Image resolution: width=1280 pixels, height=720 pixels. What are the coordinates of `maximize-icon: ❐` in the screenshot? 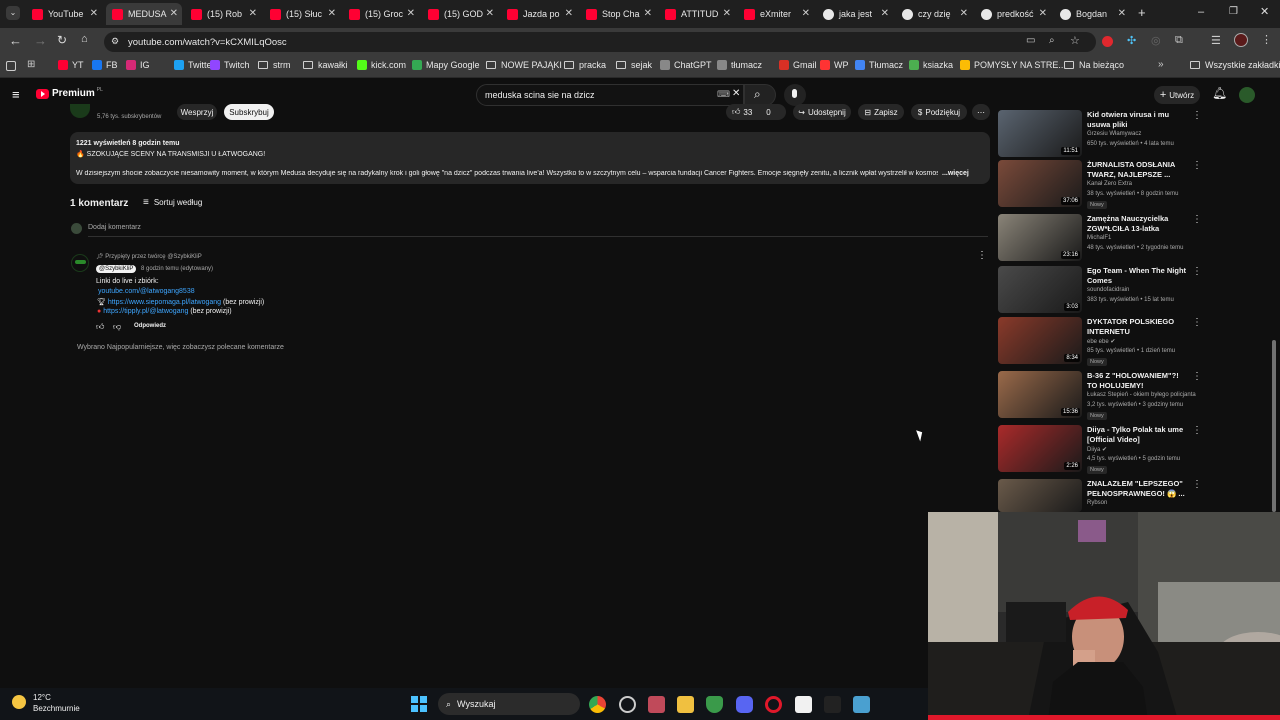 It's located at (1233, 11).